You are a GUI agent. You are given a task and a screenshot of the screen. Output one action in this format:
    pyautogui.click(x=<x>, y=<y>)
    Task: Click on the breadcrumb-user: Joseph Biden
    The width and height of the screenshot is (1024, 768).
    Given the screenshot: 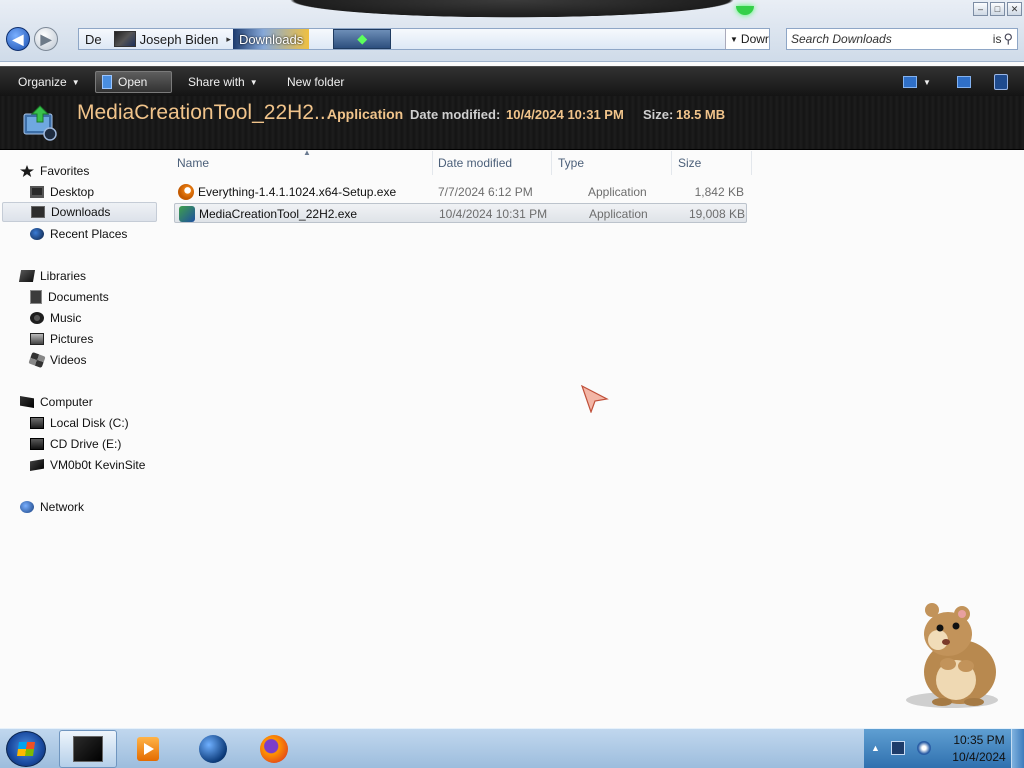 What is the action you would take?
    pyautogui.click(x=166, y=39)
    